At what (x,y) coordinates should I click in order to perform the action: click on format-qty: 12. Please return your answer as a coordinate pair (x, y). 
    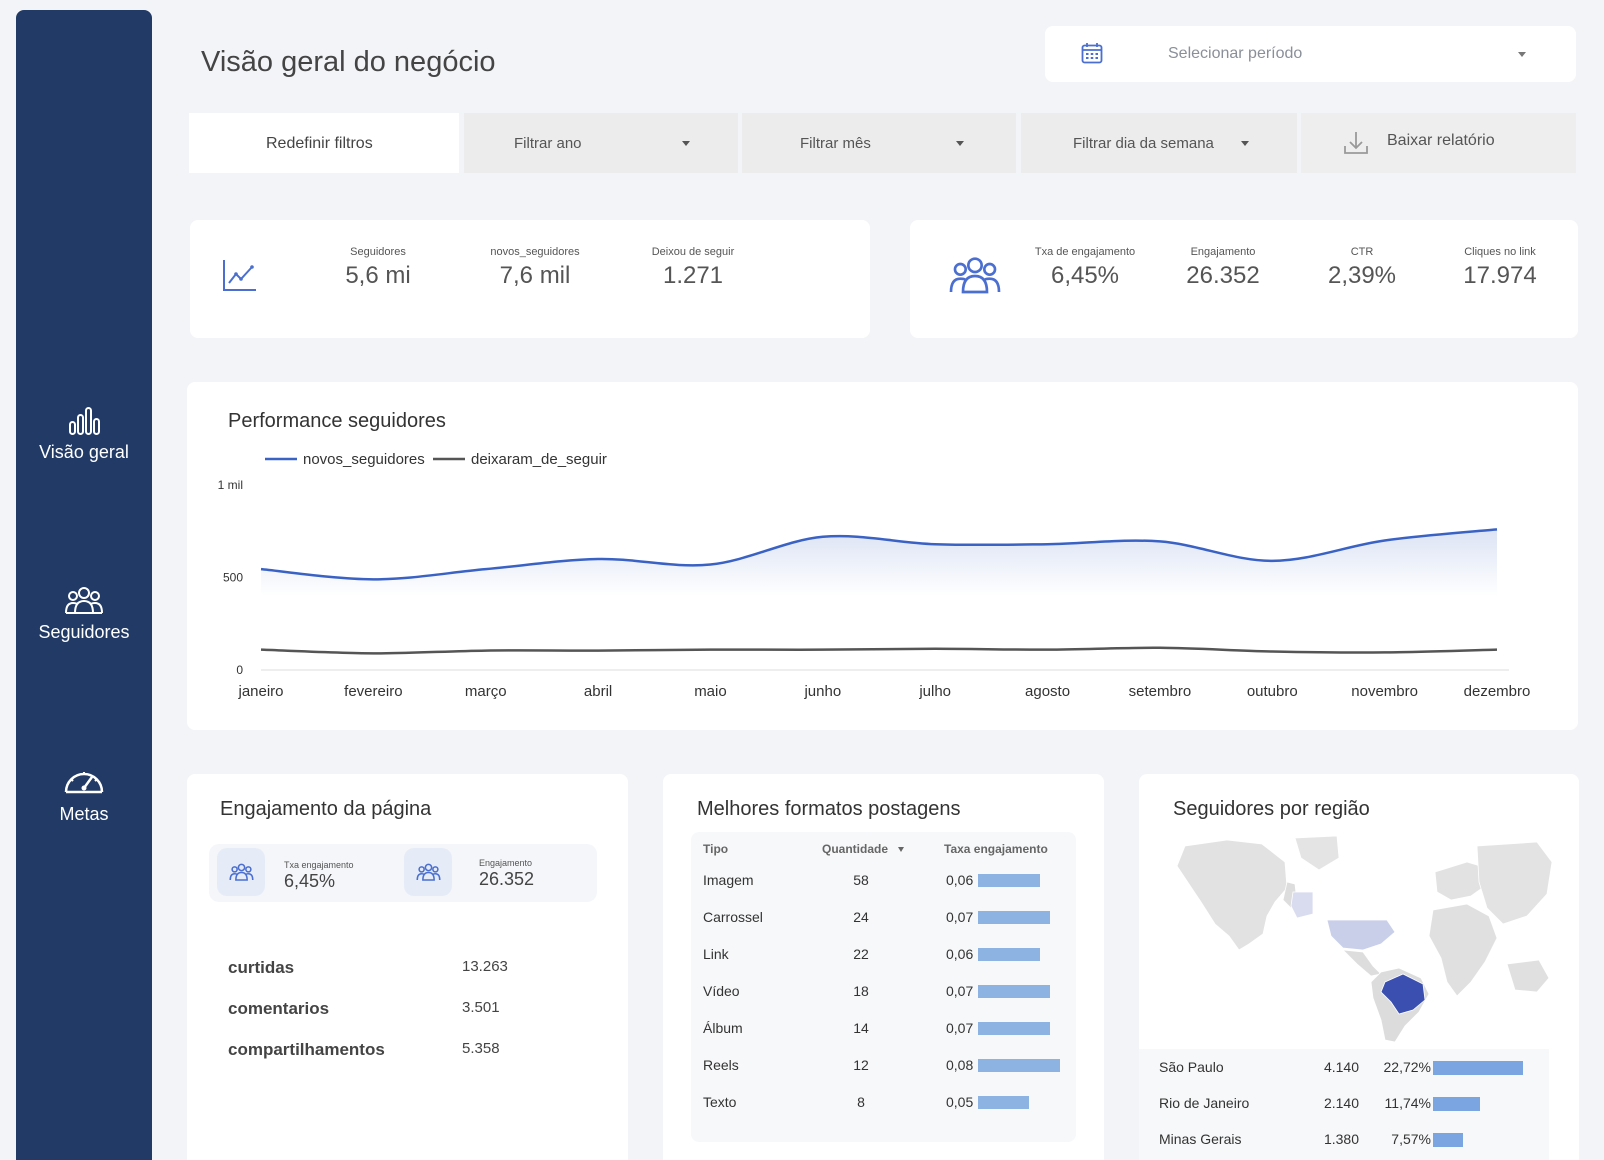
    Looking at the image, I should click on (861, 1065).